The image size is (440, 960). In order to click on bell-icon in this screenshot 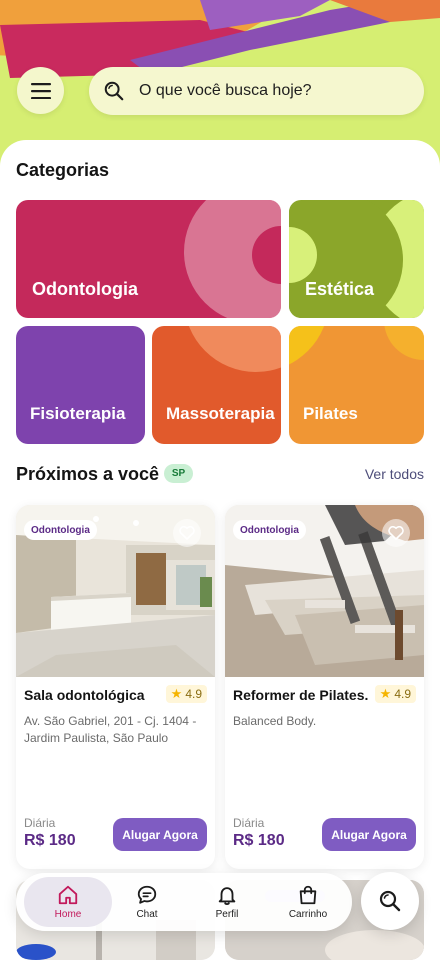, I will do `click(227, 896)`.